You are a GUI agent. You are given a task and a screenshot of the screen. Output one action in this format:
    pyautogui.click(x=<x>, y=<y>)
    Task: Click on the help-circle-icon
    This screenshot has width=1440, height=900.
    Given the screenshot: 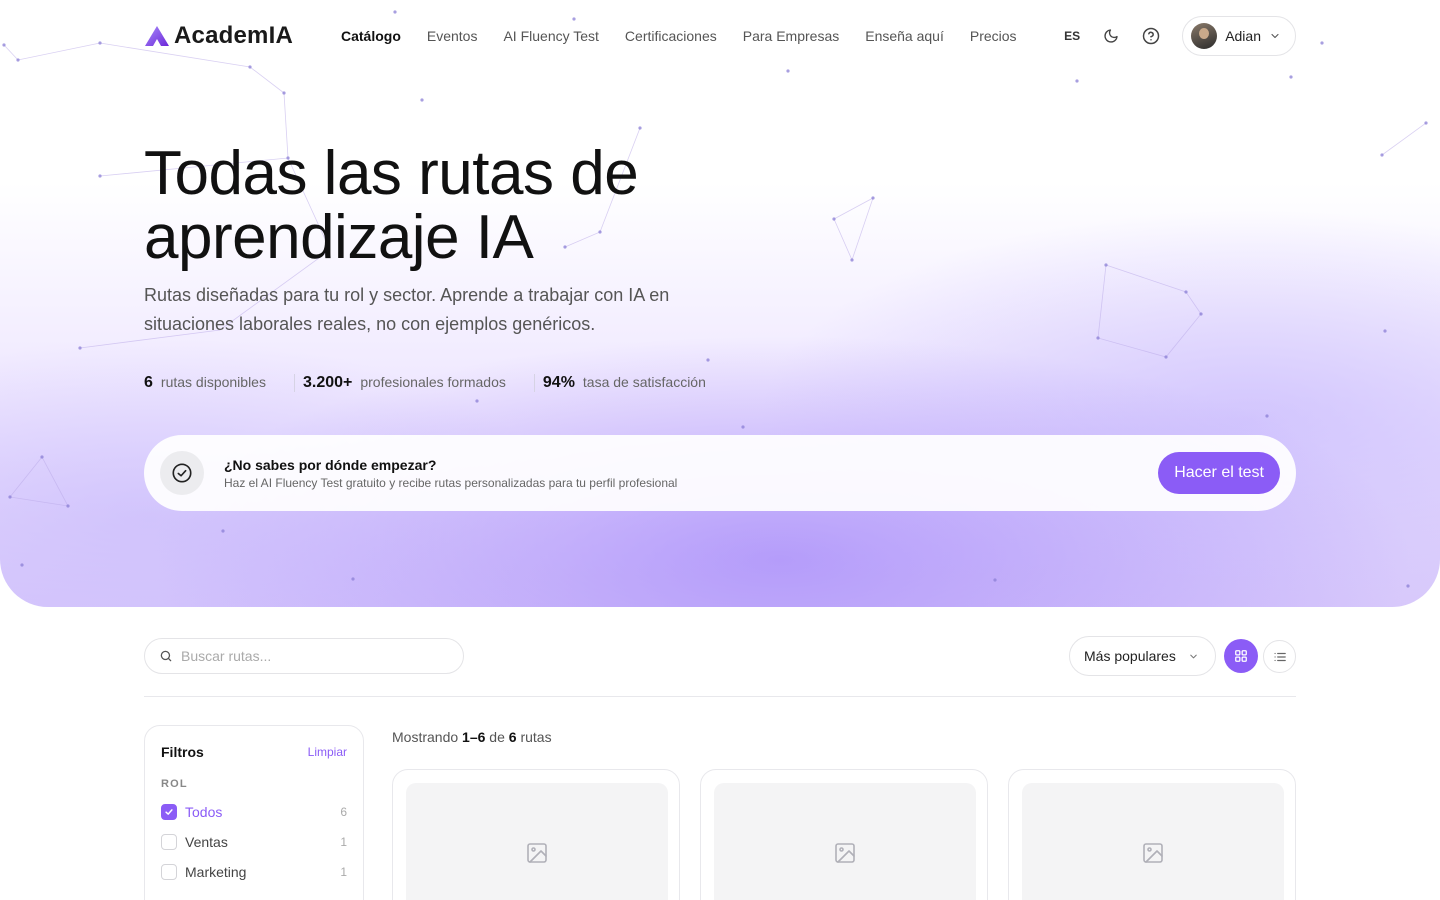 What is the action you would take?
    pyautogui.click(x=1151, y=36)
    